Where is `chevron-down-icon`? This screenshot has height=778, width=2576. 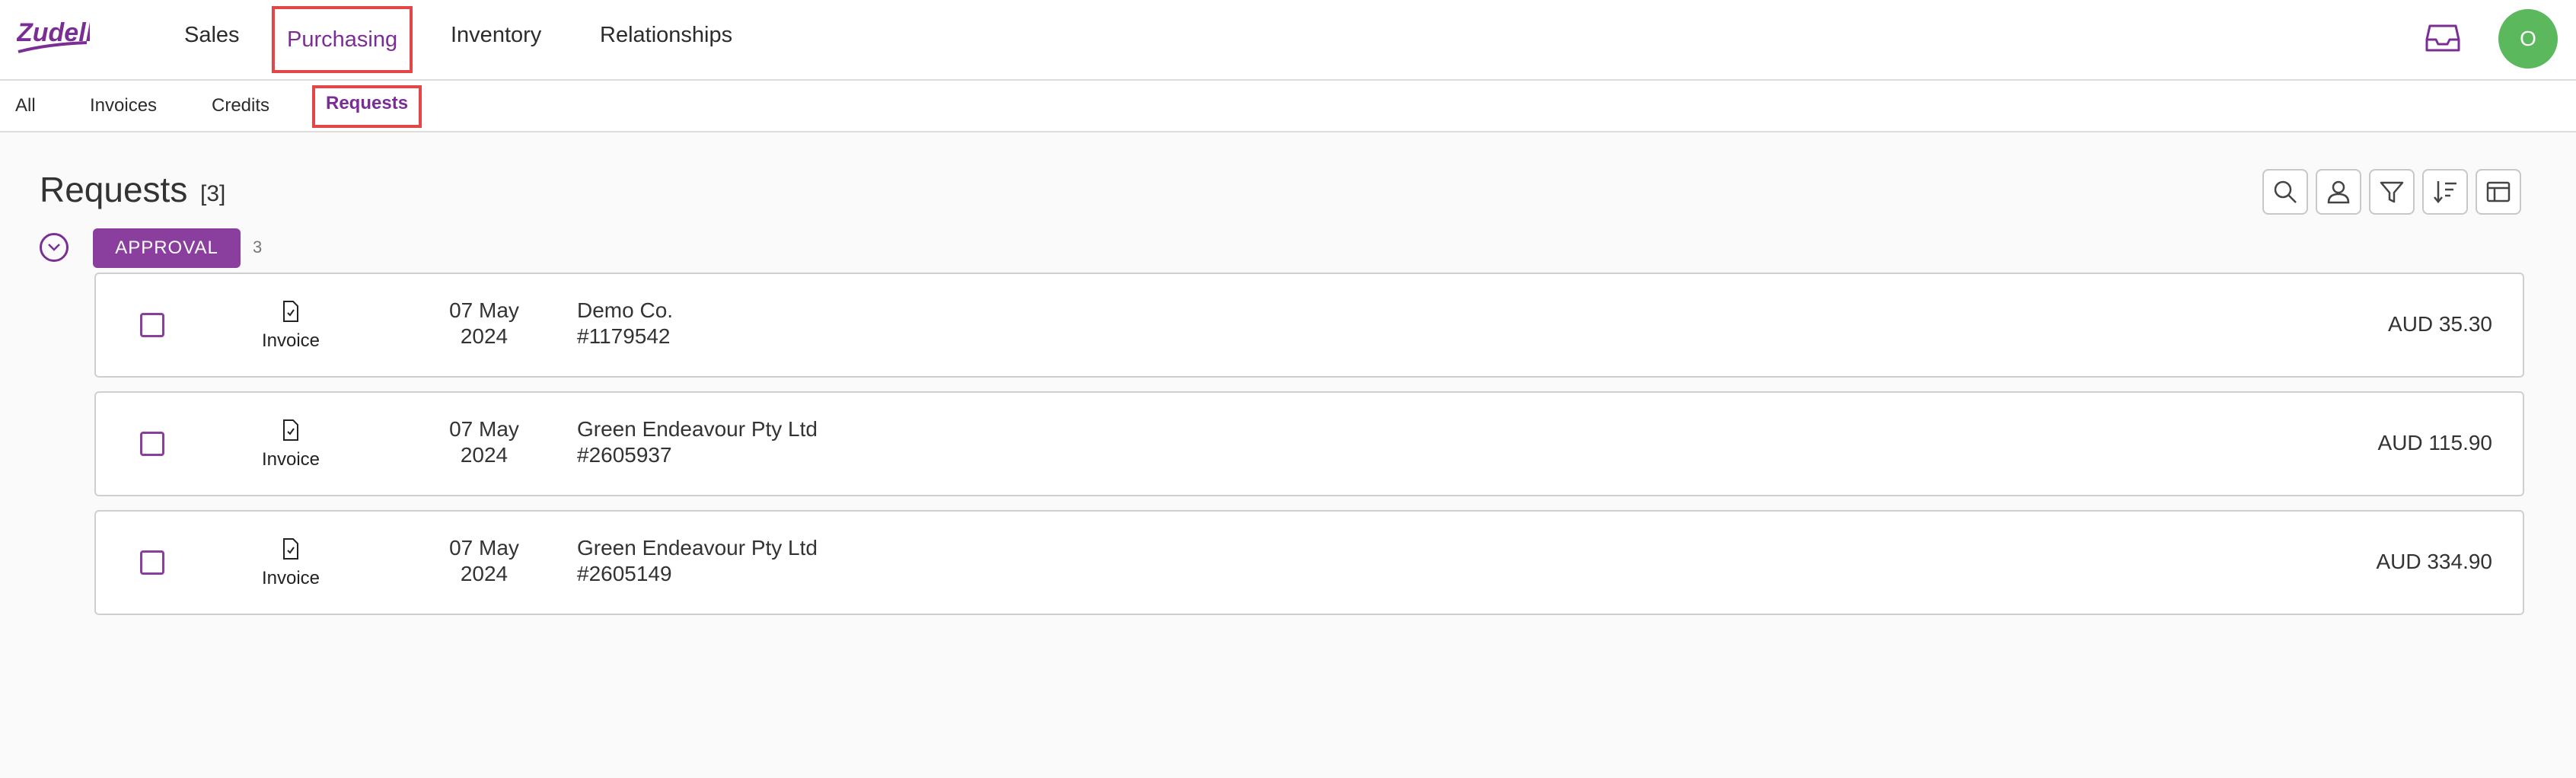 chevron-down-icon is located at coordinates (54, 247).